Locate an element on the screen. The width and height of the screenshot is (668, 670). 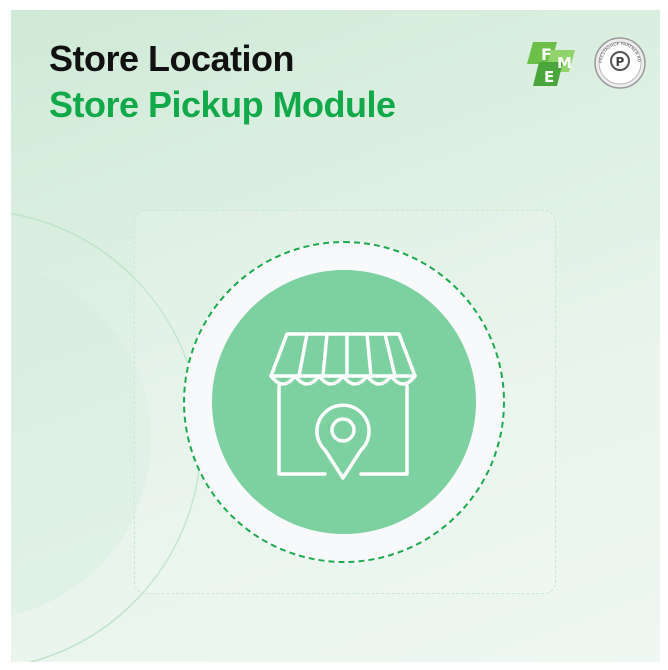
prestashop-agency-badge-icon: P PRESTASHOP PARTNER AGENCY is located at coordinates (620, 63).